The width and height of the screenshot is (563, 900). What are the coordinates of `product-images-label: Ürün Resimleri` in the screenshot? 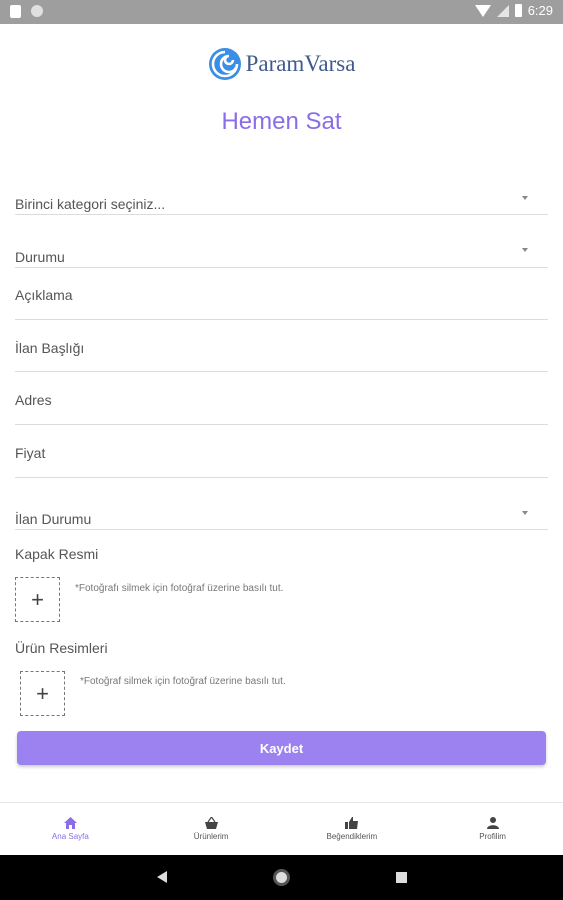 It's located at (61, 648).